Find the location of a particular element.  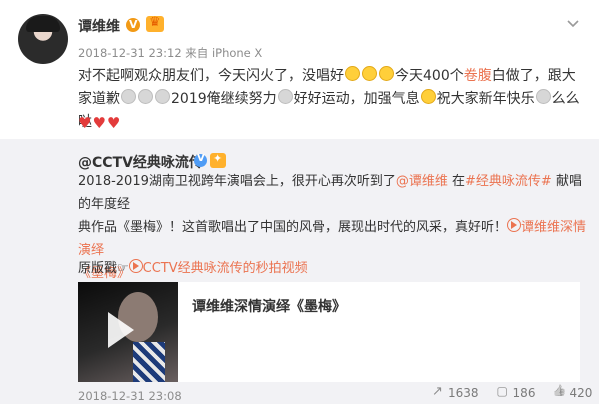

repost-username: @CCTV经典咏流传 is located at coordinates (140, 162).